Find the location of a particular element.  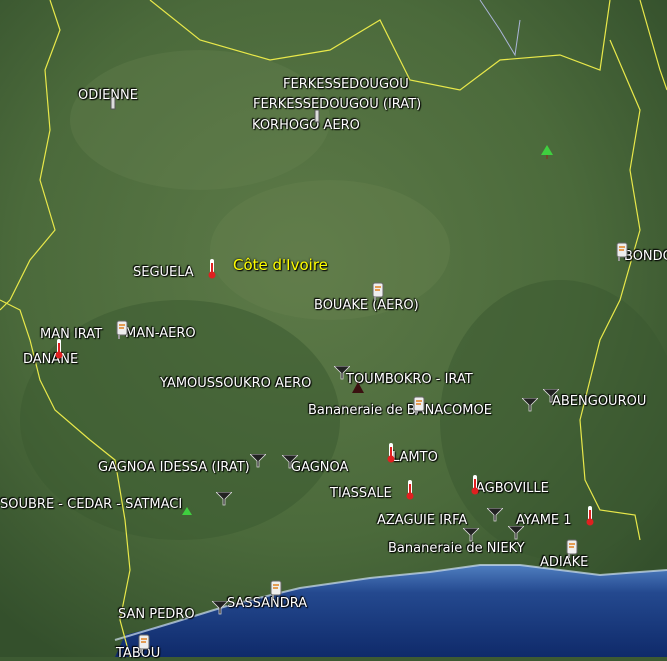

station-label: ADIAKE is located at coordinates (564, 563).